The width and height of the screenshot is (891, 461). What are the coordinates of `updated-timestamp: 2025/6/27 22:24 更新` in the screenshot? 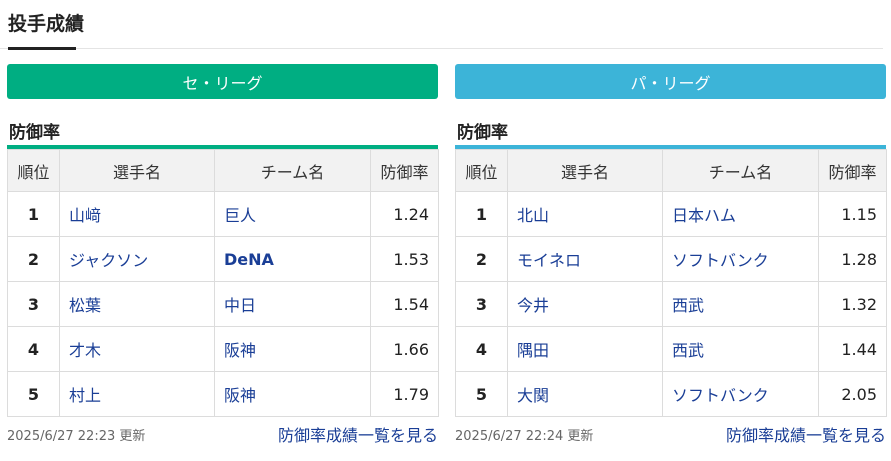 It's located at (524, 436).